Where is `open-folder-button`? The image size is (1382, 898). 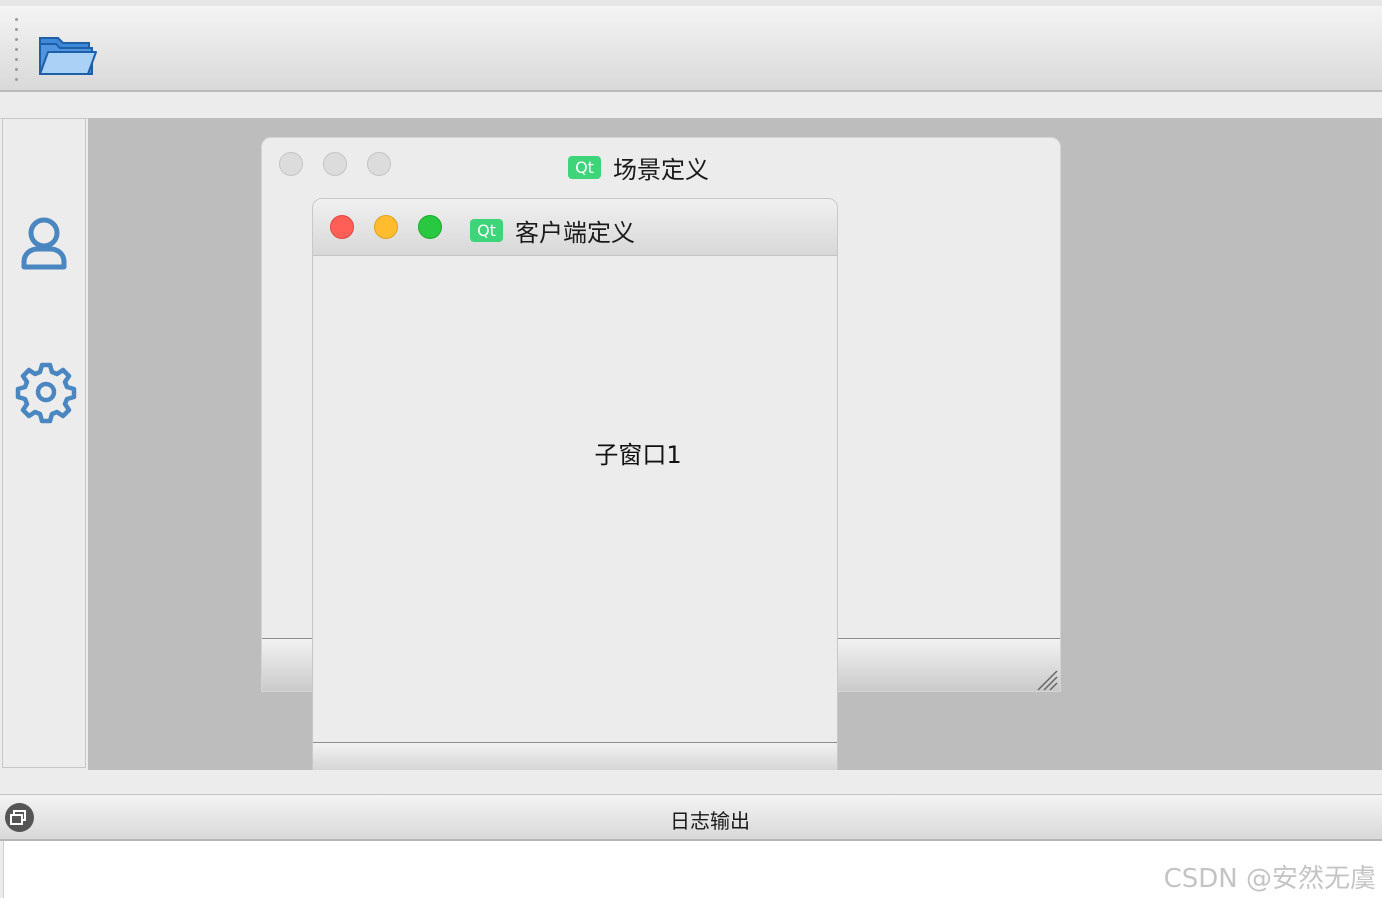
open-folder-button is located at coordinates (67, 56).